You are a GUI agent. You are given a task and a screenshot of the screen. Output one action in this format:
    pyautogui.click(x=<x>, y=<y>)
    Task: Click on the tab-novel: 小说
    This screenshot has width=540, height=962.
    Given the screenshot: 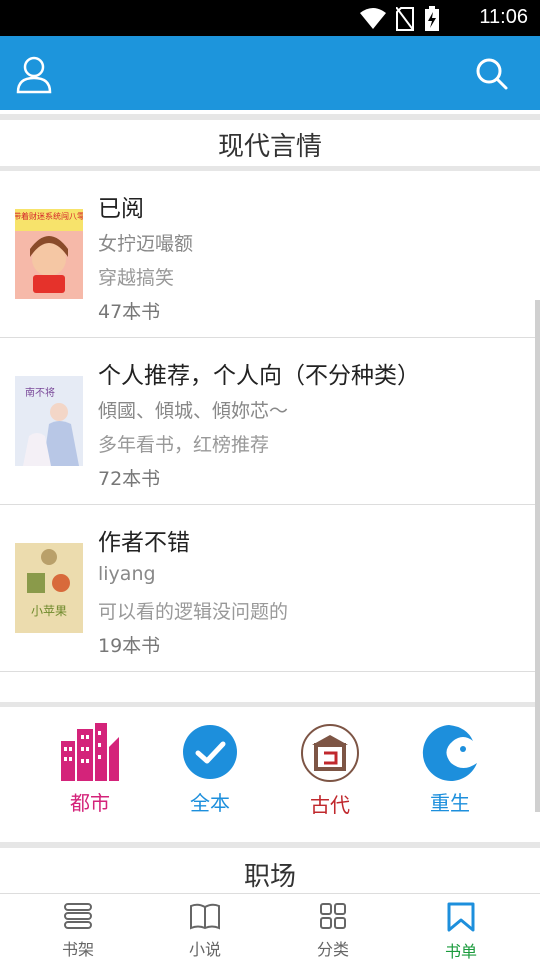 What is the action you would take?
    pyautogui.click(x=205, y=931)
    